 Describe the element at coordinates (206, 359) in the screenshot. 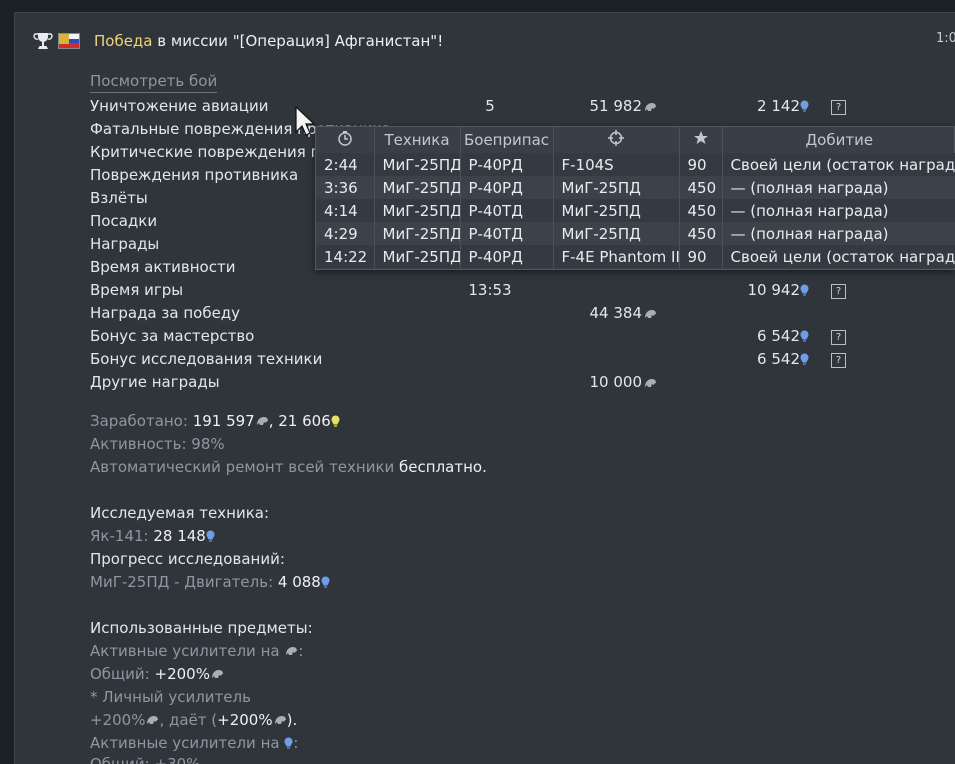

I see `reward-label: Бонус исследования техники` at that location.